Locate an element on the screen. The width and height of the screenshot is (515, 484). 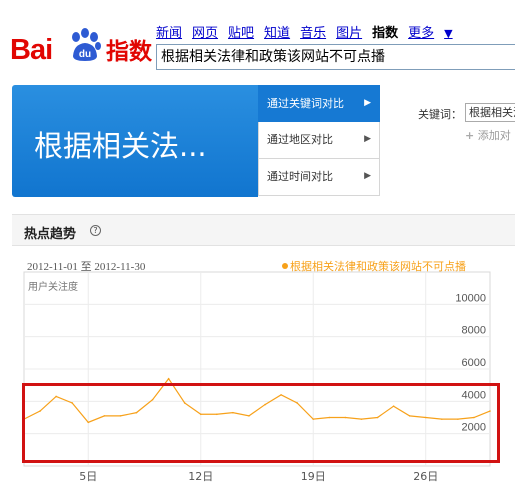
x-tick-label: 19日 is located at coordinates (313, 476).